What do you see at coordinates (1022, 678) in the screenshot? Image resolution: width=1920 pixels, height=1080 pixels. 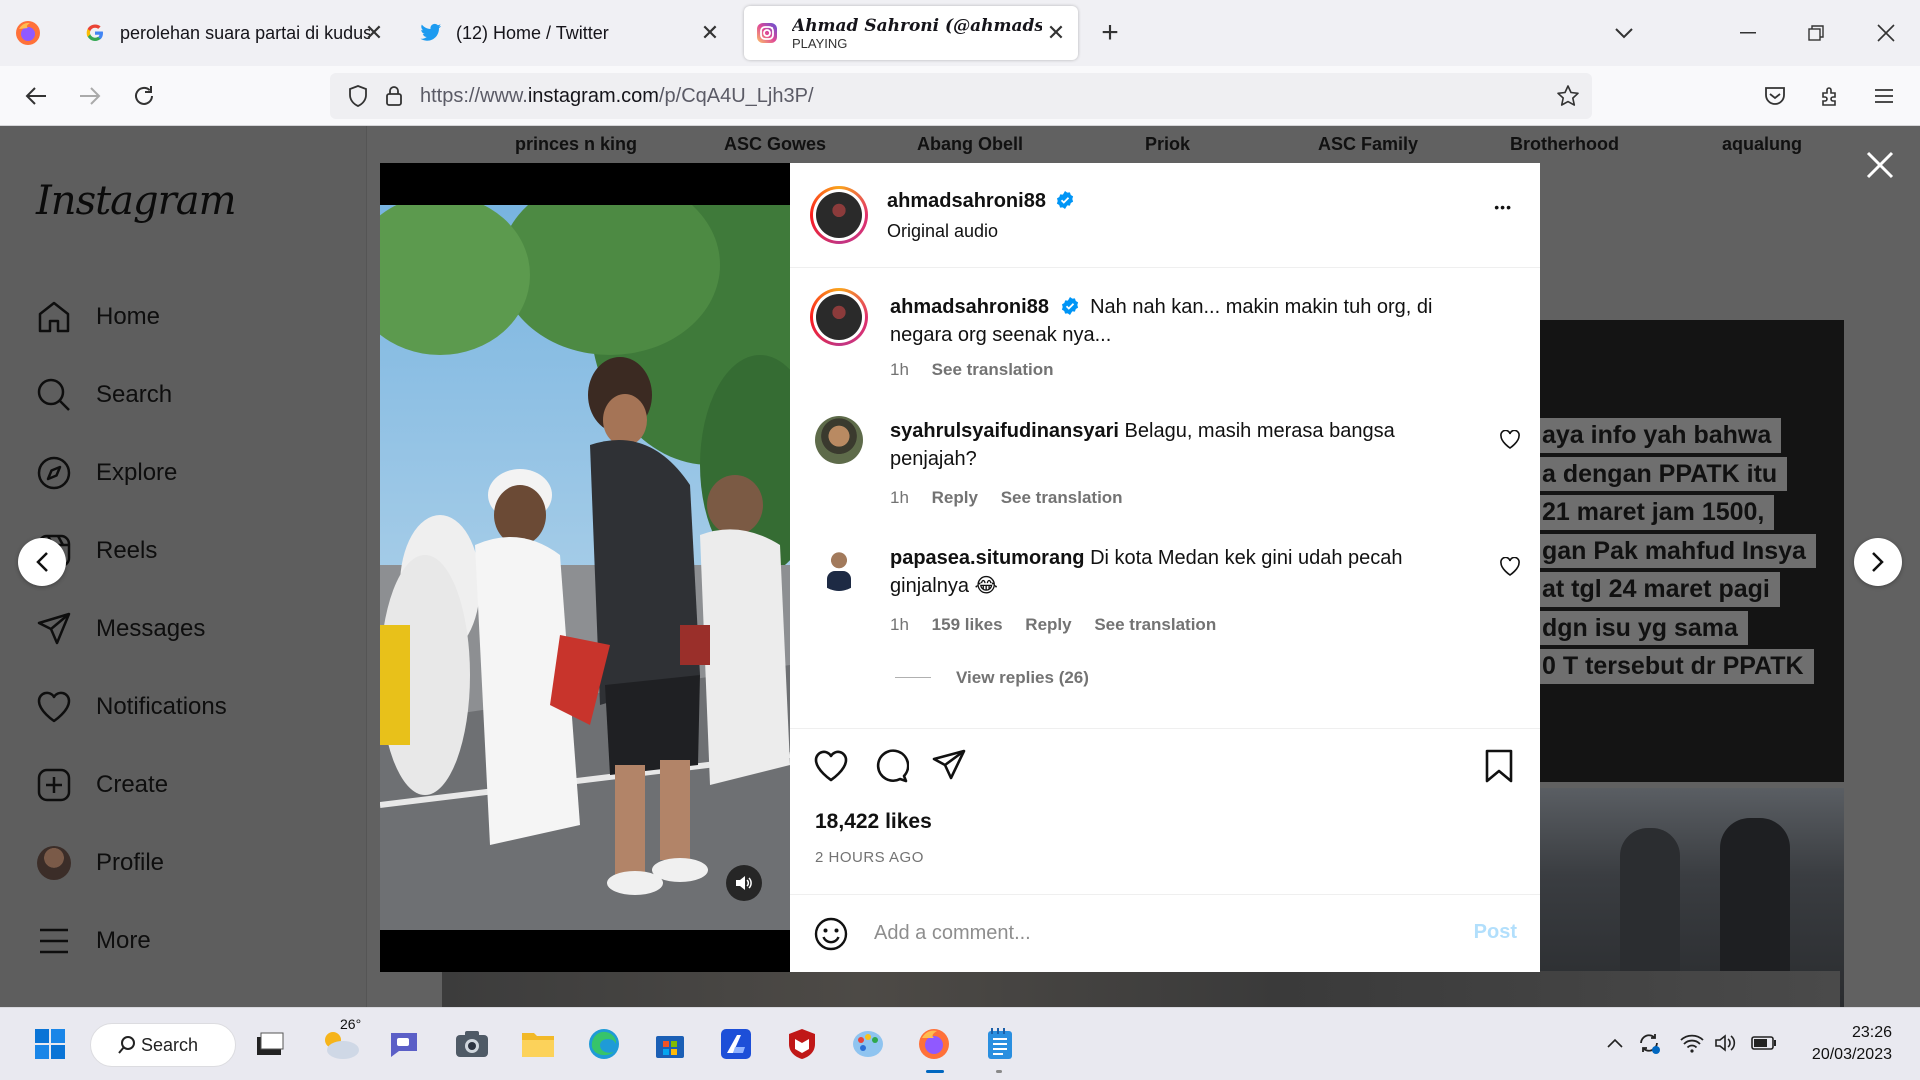 I see `view-replies-link: View replies (26)` at bounding box center [1022, 678].